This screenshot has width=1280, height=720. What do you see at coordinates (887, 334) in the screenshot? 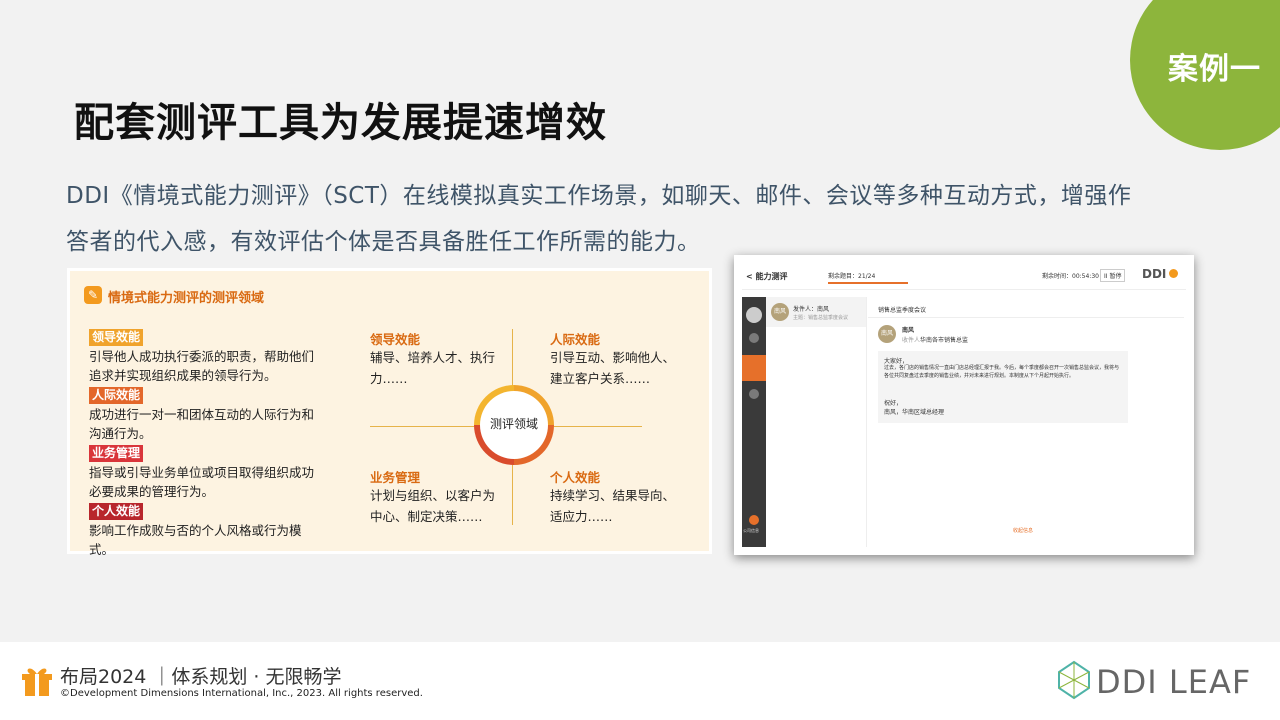
I see `from-avatar: 南风` at bounding box center [887, 334].